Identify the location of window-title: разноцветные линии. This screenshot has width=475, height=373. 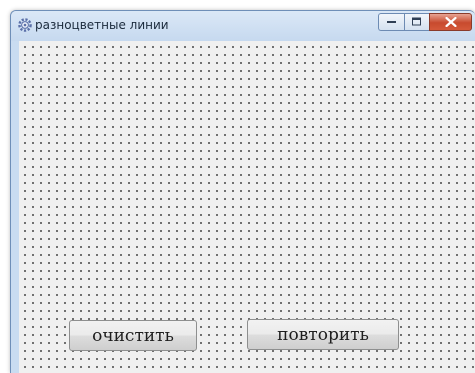
(102, 25).